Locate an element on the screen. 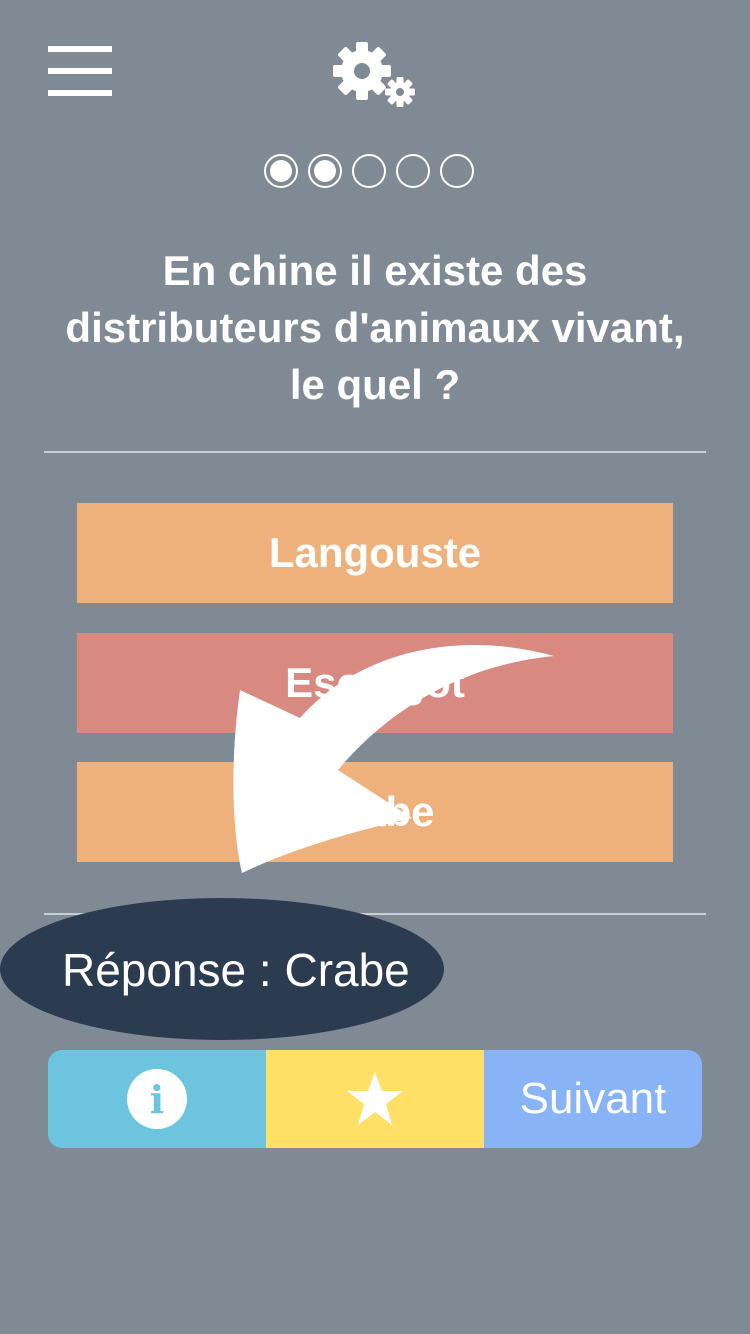  settings-button is located at coordinates (375, 75).